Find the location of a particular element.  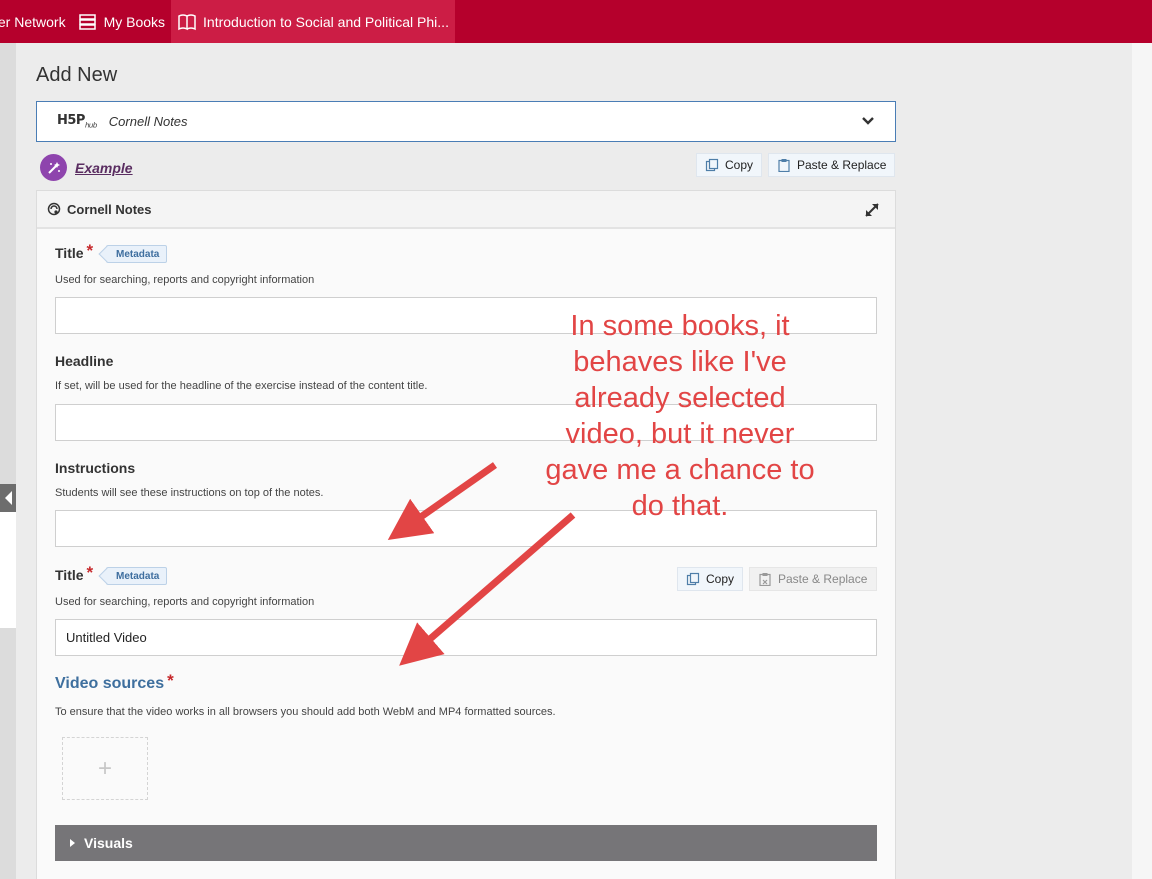

arrow-to-instructions is located at coordinates (442, 501).